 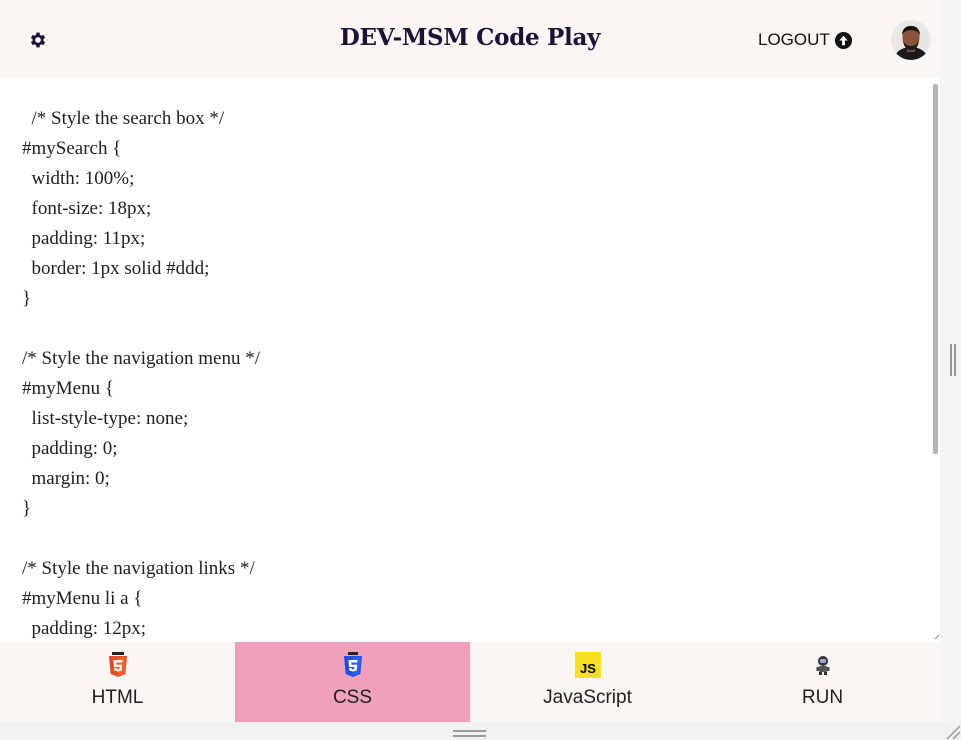 I want to click on logout-button: LOGOUT, so click(x=805, y=40).